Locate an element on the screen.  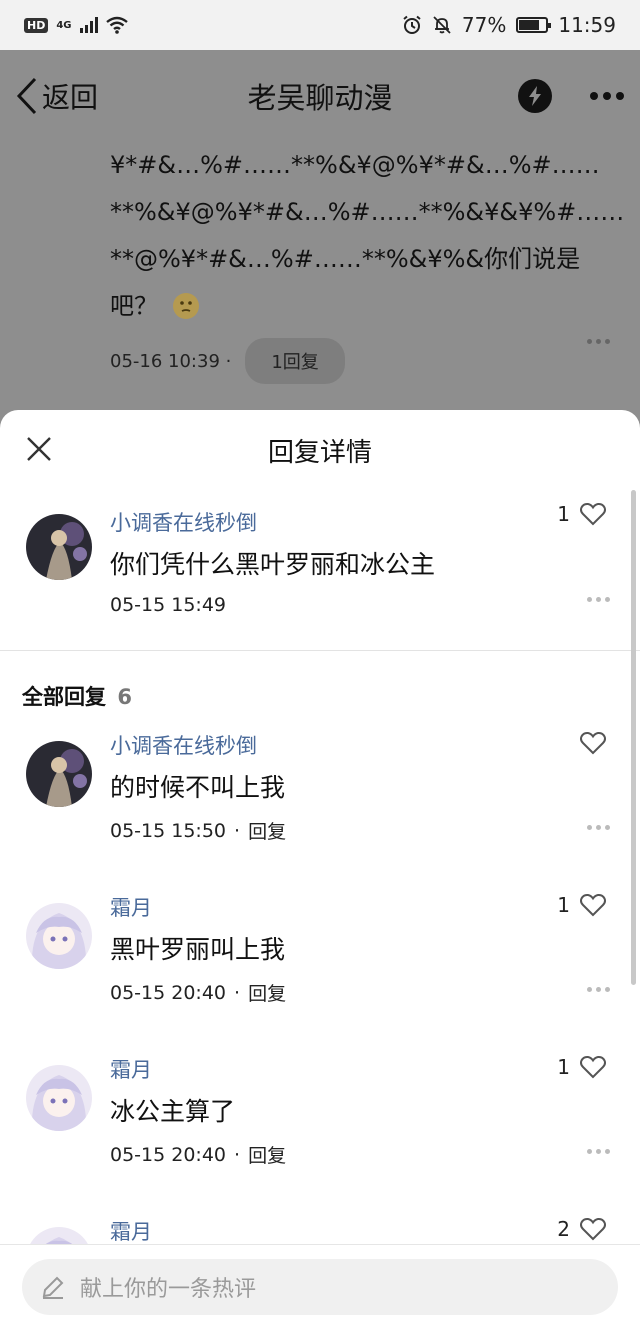
sheet-title: 回复详情 is located at coordinates (319, 452).